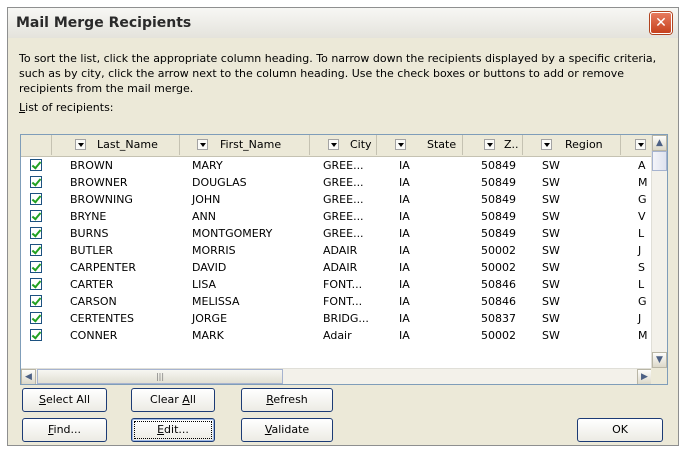 The image size is (686, 453). Describe the element at coordinates (160, 376) in the screenshot. I see `horizontal-scroll-thumb: |||` at that location.